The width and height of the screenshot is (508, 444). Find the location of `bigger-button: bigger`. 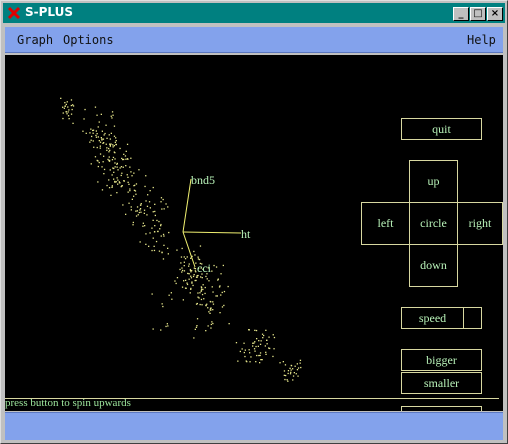

bigger-button: bigger is located at coordinates (441, 360).